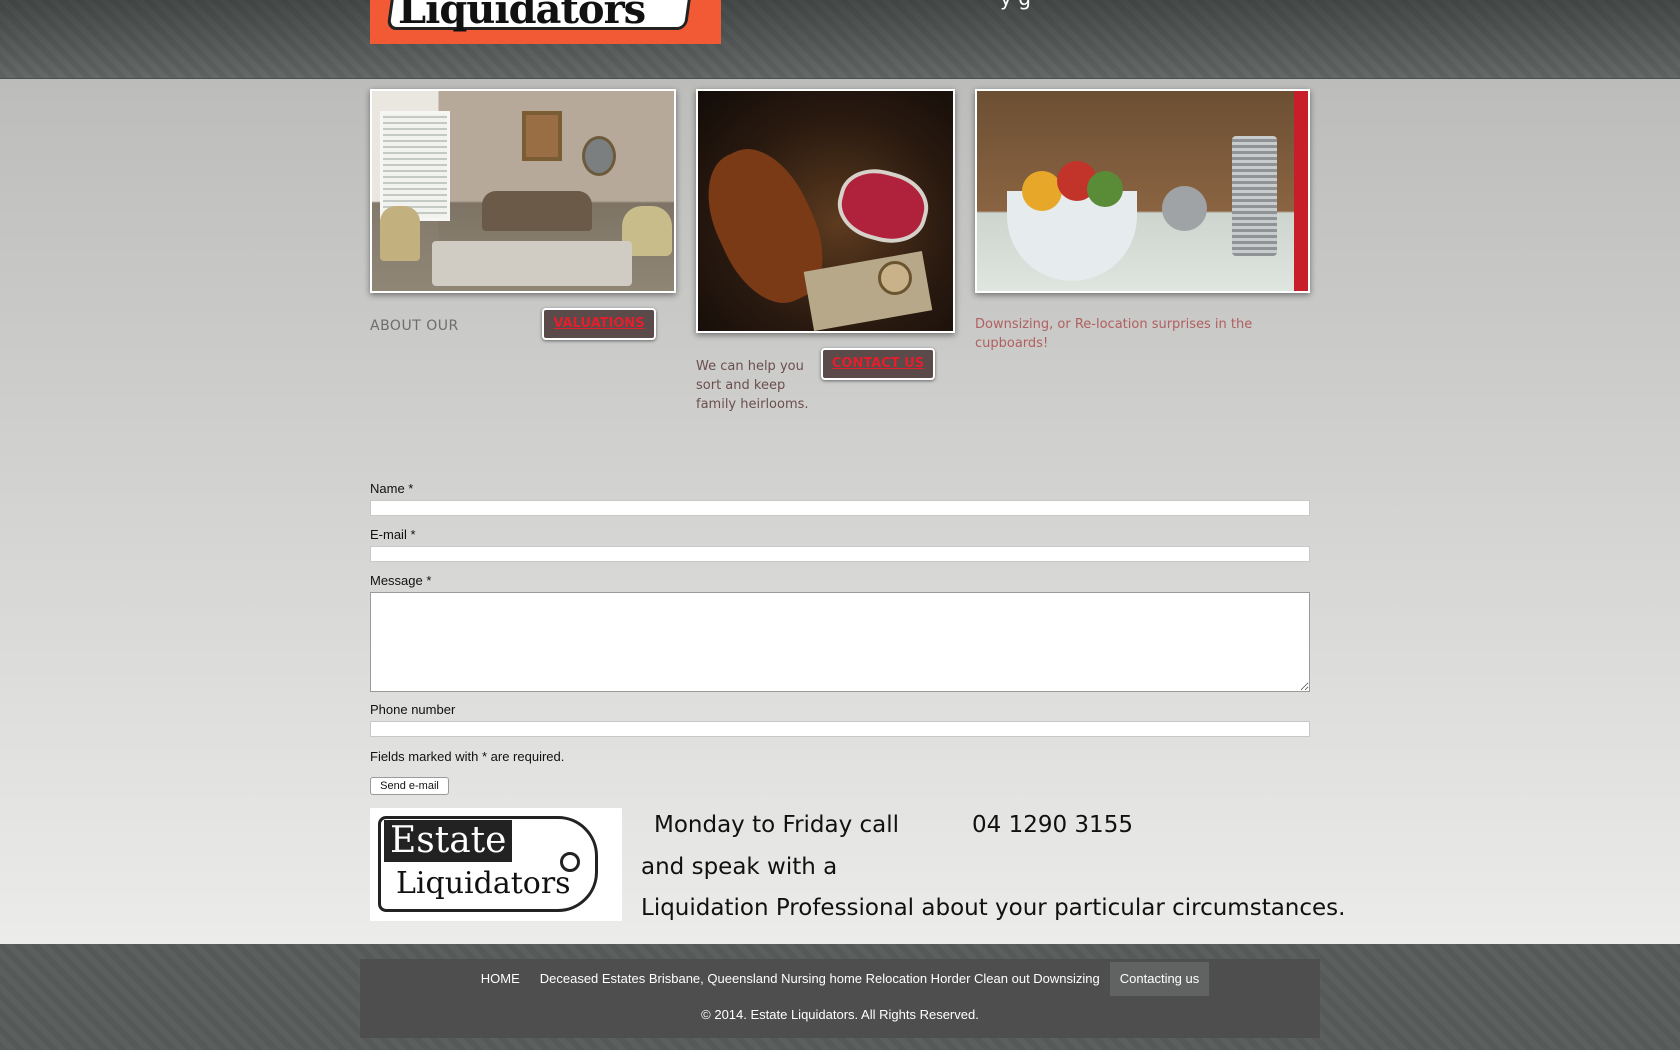 The width and height of the screenshot is (1680, 1050). Describe the element at coordinates (467, 756) in the screenshot. I see `required-fields-note: Fields marked with * are required.` at that location.